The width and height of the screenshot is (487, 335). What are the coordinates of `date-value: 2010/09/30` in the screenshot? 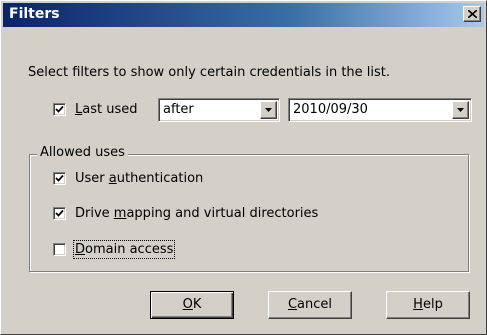 It's located at (330, 109).